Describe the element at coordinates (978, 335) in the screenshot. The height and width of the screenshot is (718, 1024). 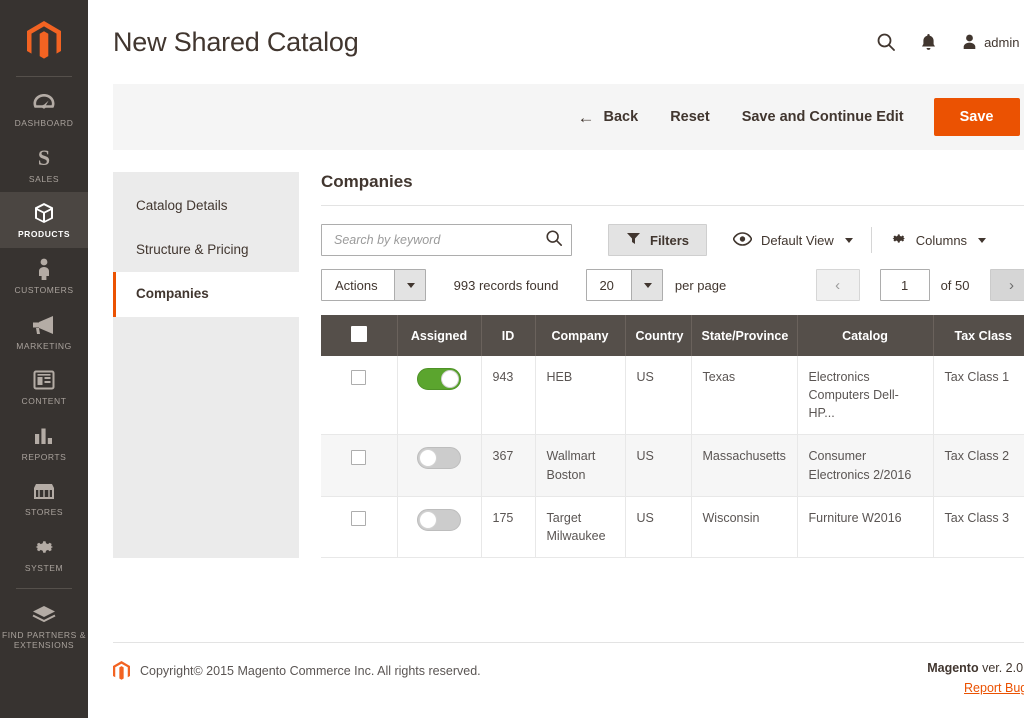
I see `column-header-tax-class: Tax Class` at that location.